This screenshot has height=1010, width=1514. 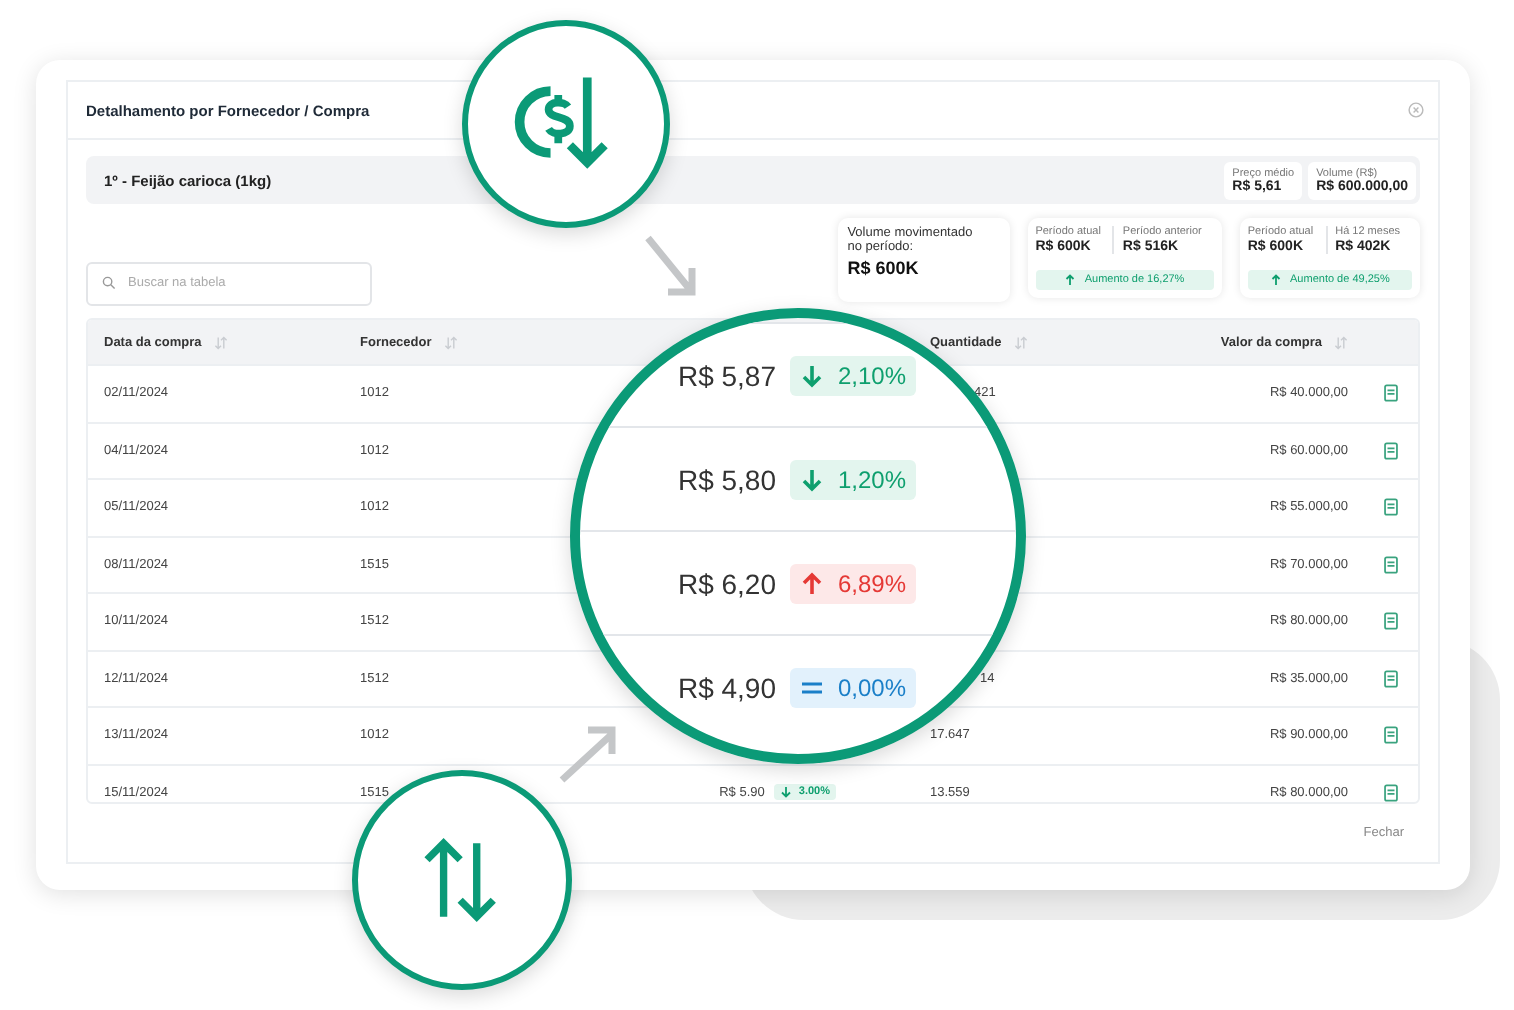 What do you see at coordinates (726, 583) in the screenshot?
I see `unit-price: R$ 6,20` at bounding box center [726, 583].